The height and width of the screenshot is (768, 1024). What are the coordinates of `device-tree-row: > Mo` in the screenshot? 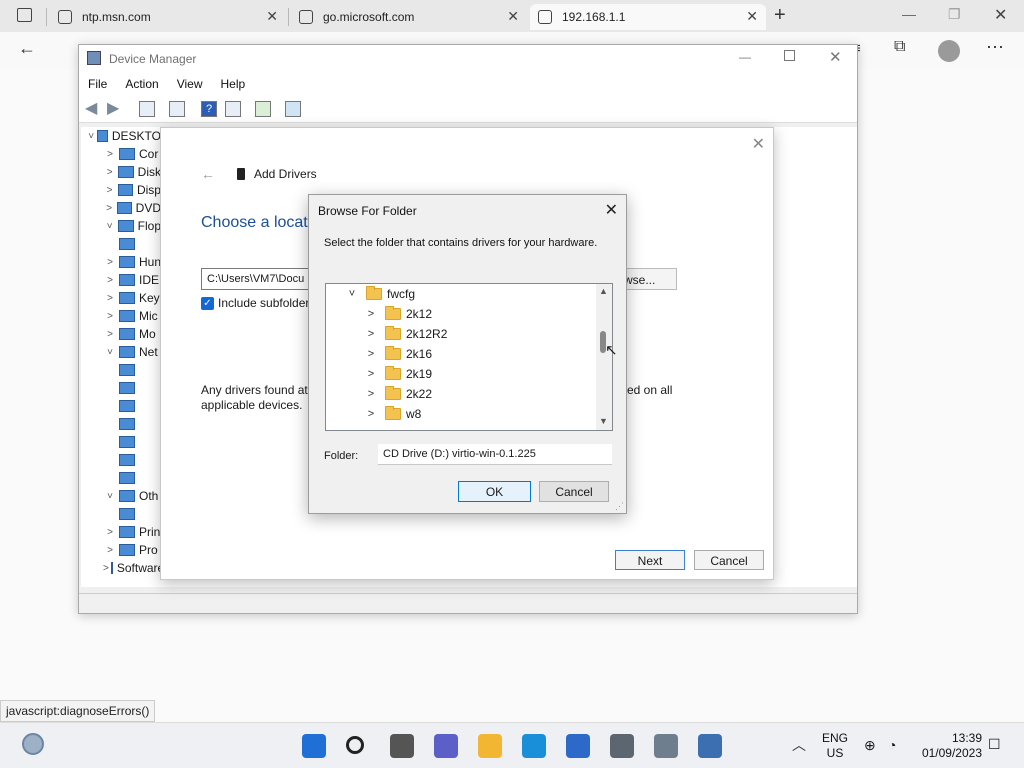 It's located at (121, 334).